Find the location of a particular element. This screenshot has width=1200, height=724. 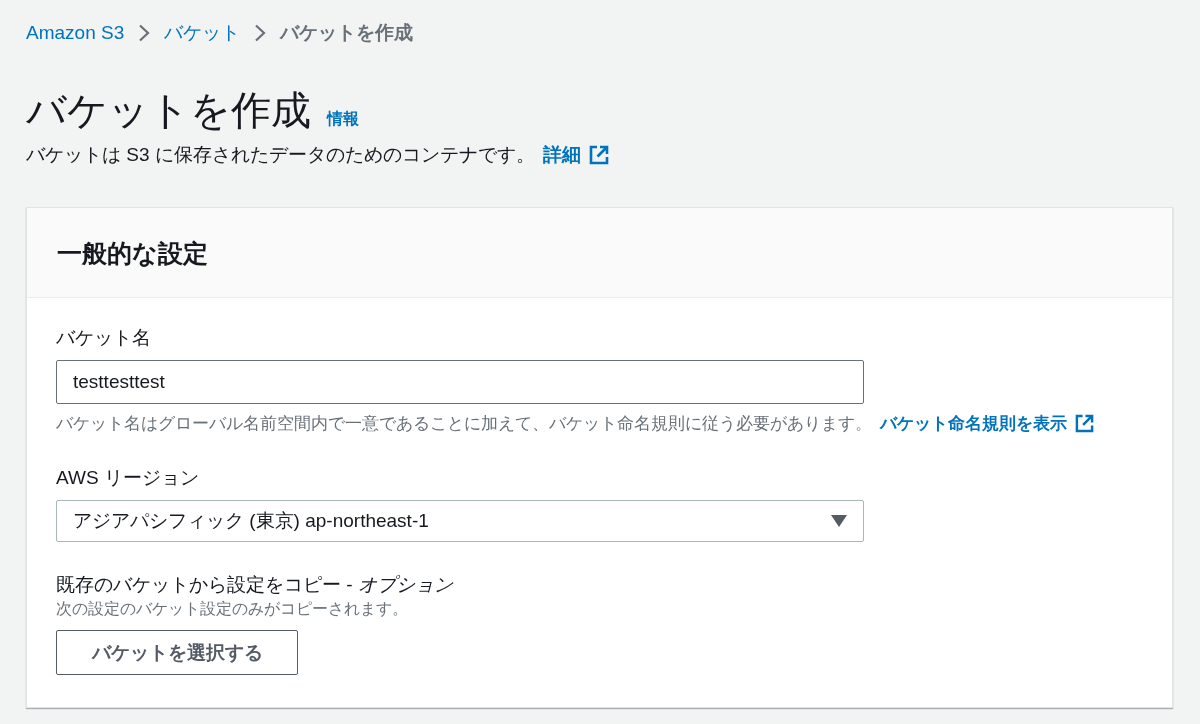

current-page-label: バケットを作成 is located at coordinates (347, 33).